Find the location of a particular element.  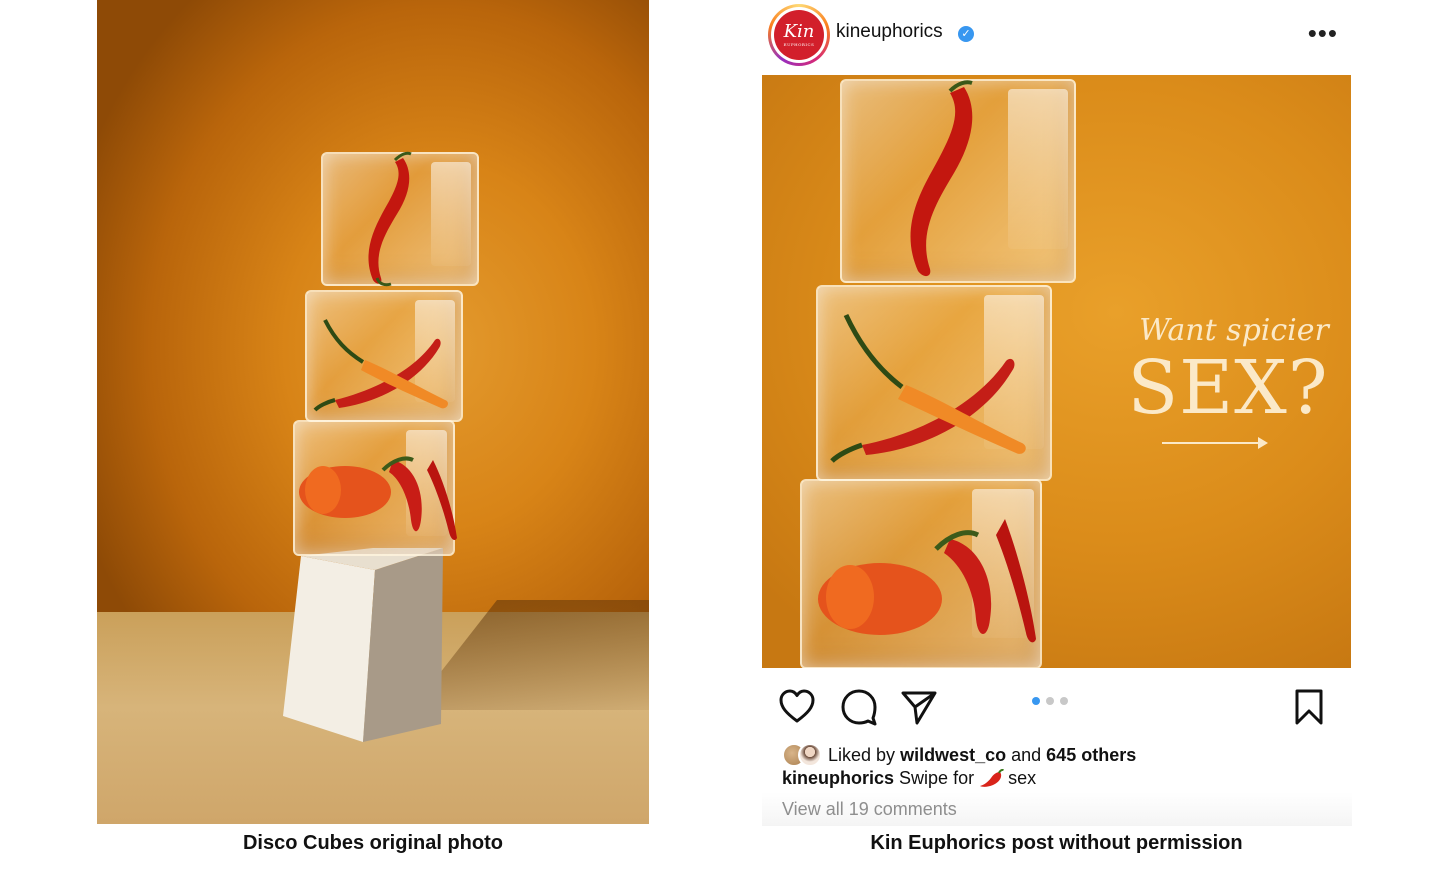

liker-avatar is located at coordinates (810, 755).